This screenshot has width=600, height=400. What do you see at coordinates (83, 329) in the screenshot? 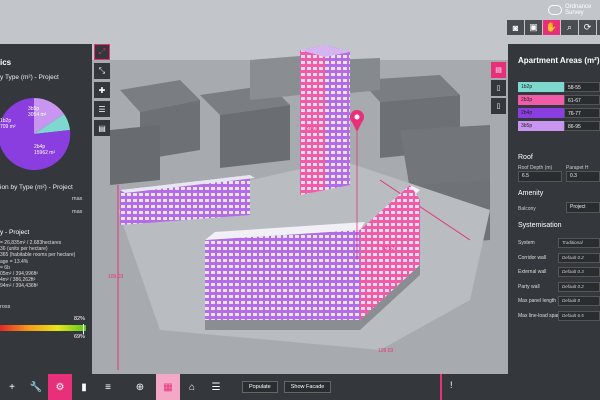
I see `efficiency-marker` at bounding box center [83, 329].